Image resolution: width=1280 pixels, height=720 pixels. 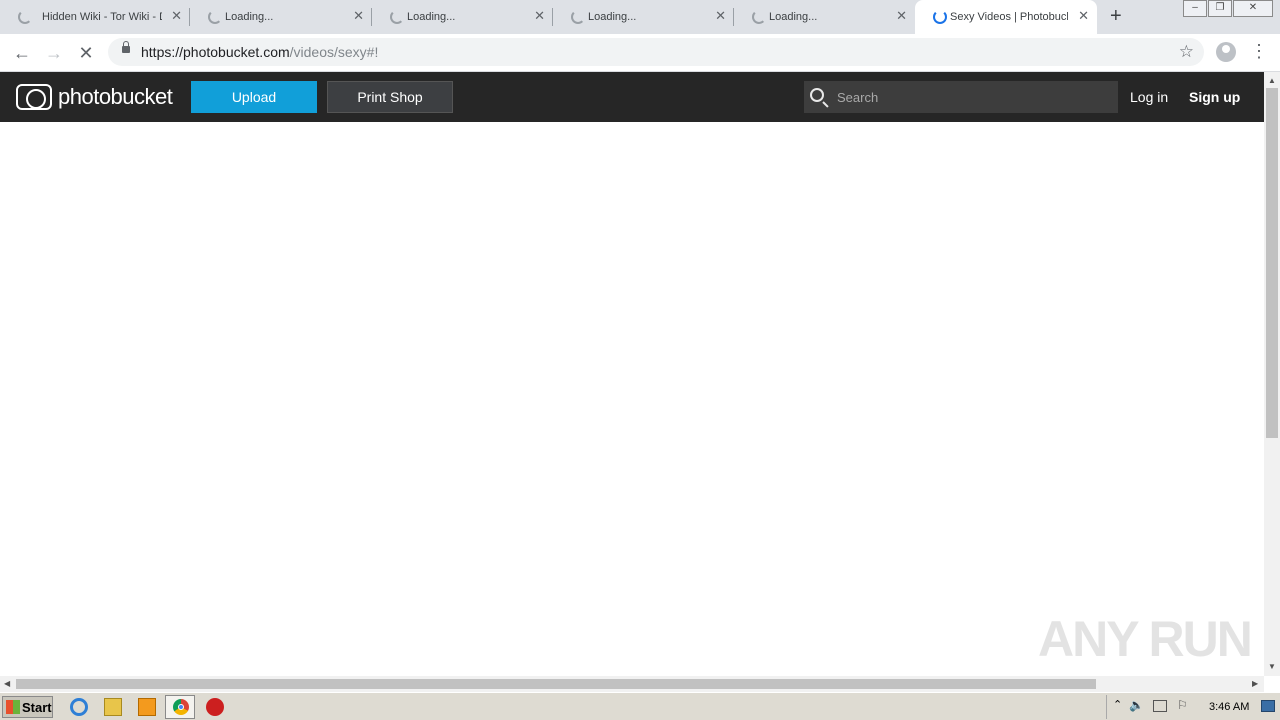 I want to click on media-player-icon, so click(x=147, y=707).